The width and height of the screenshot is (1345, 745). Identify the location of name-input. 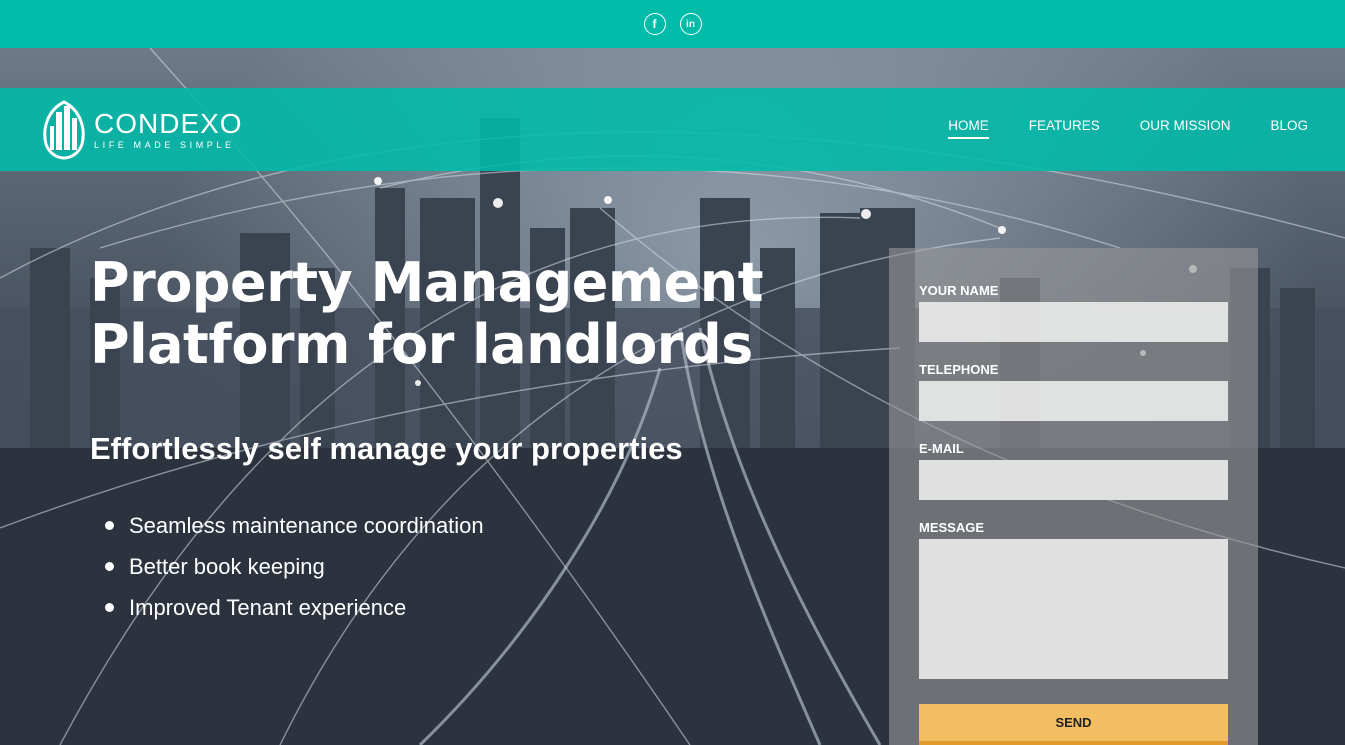
(1073, 322).